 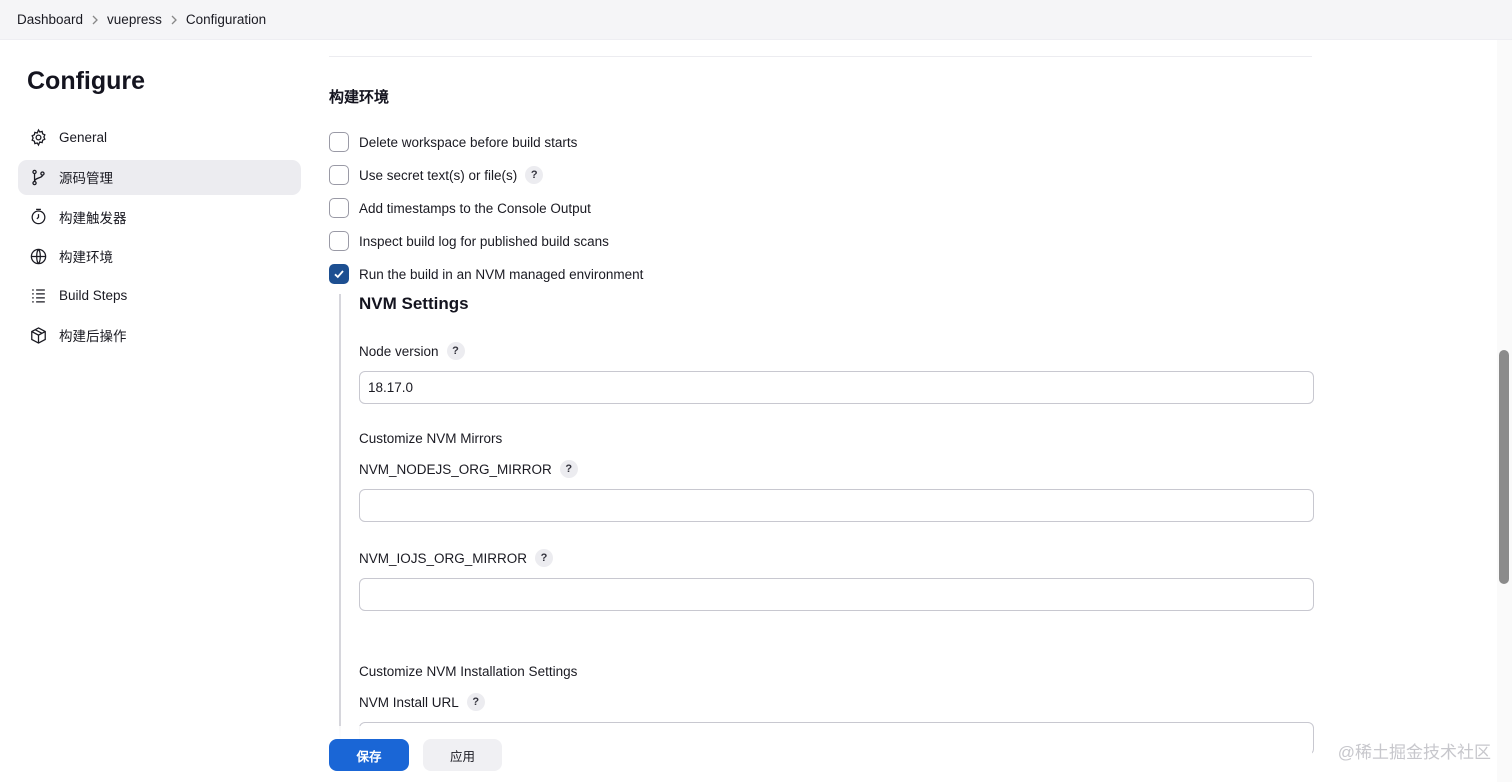 I want to click on breadcrumb-configuration: Configuration, so click(x=226, y=19).